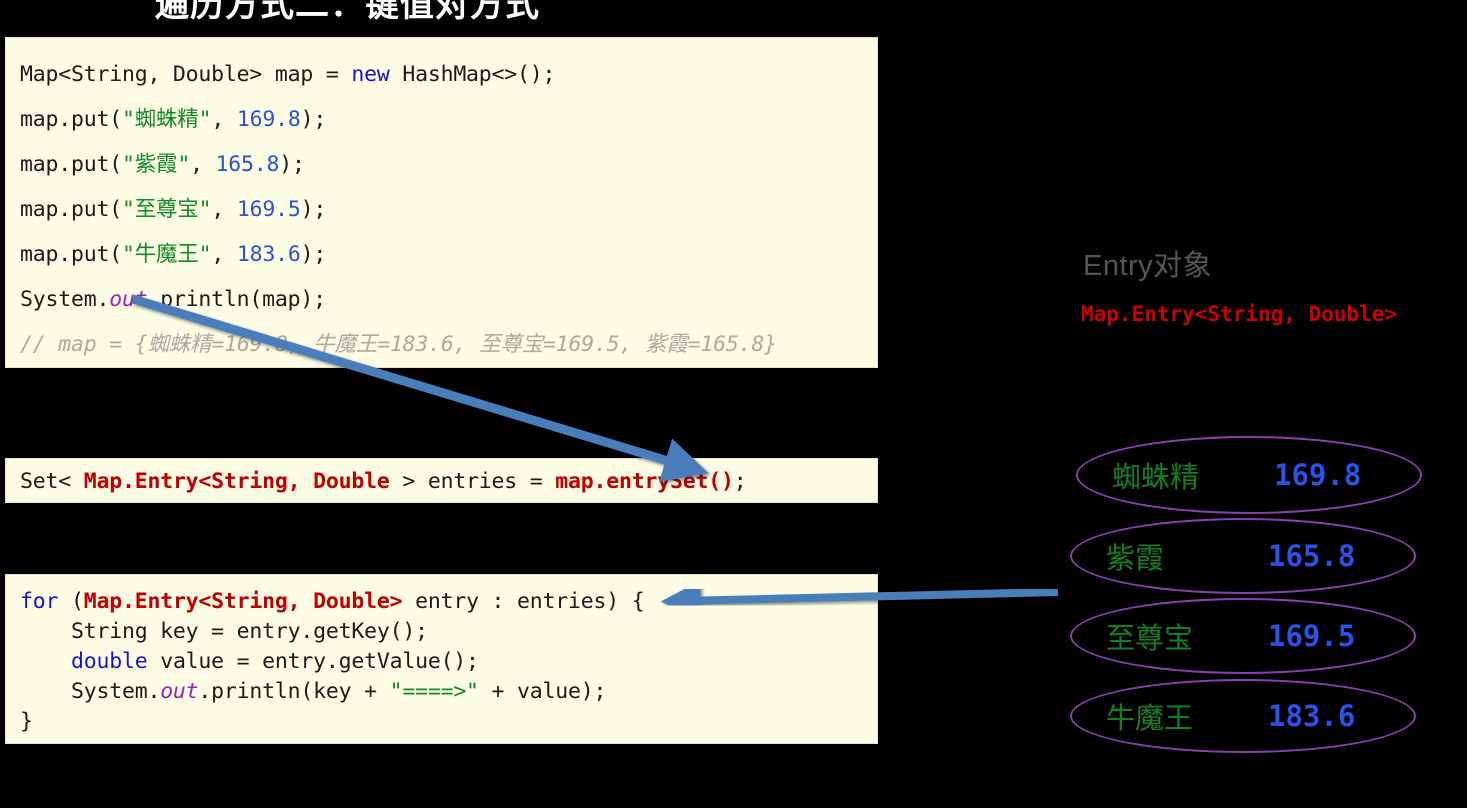 This screenshot has height=808, width=1467. I want to click on code-token: }, so click(26, 721).